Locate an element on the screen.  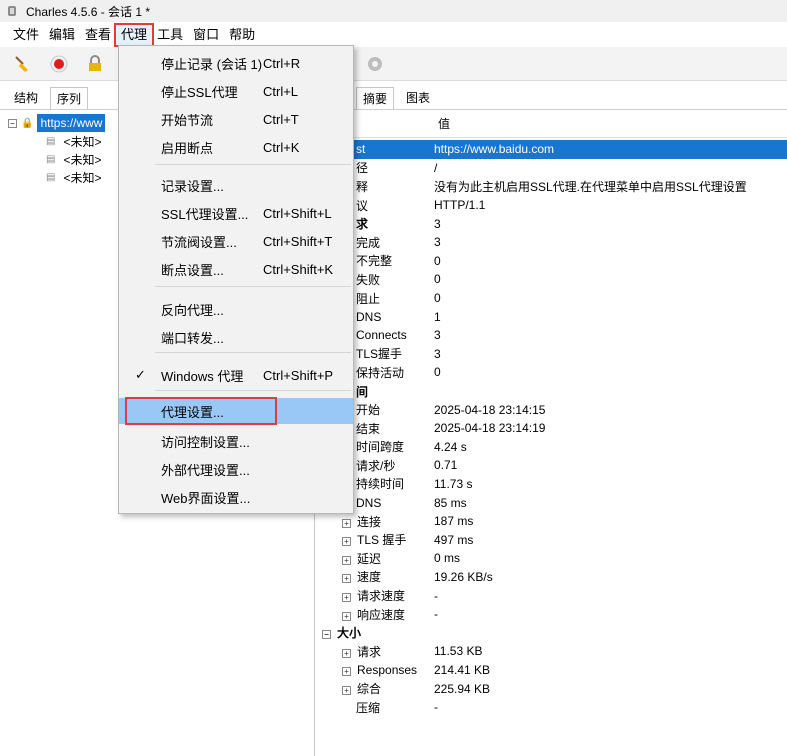
summary-row: + 综合 225.94 KB is located at coordinates (551, 688).